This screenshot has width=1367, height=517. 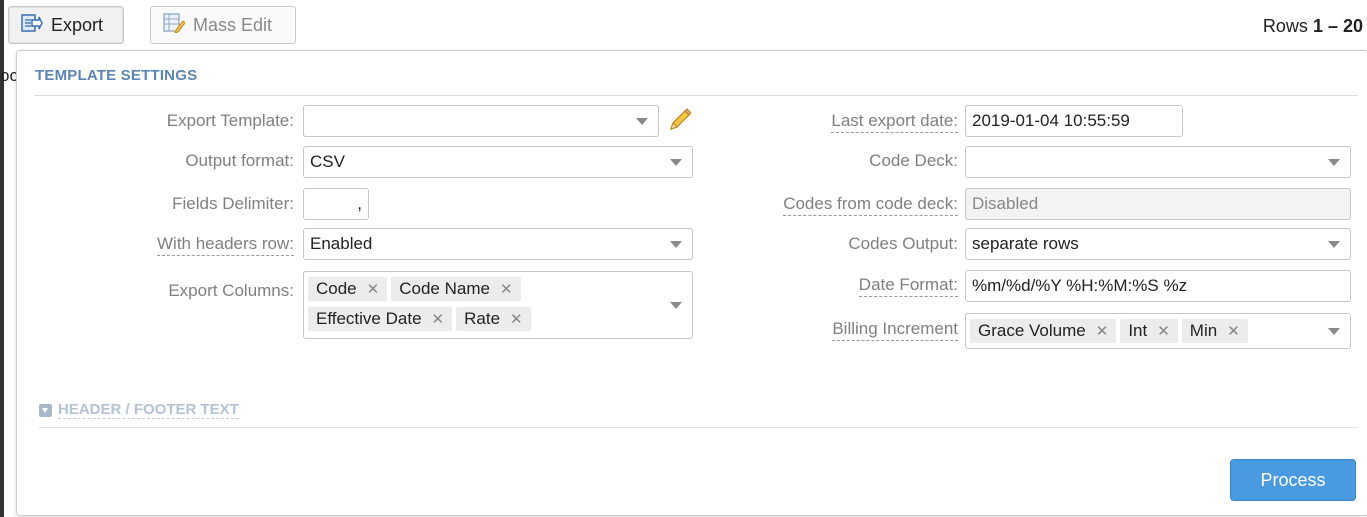 I want to click on tag-rate: Rate ✕, so click(x=493, y=319).